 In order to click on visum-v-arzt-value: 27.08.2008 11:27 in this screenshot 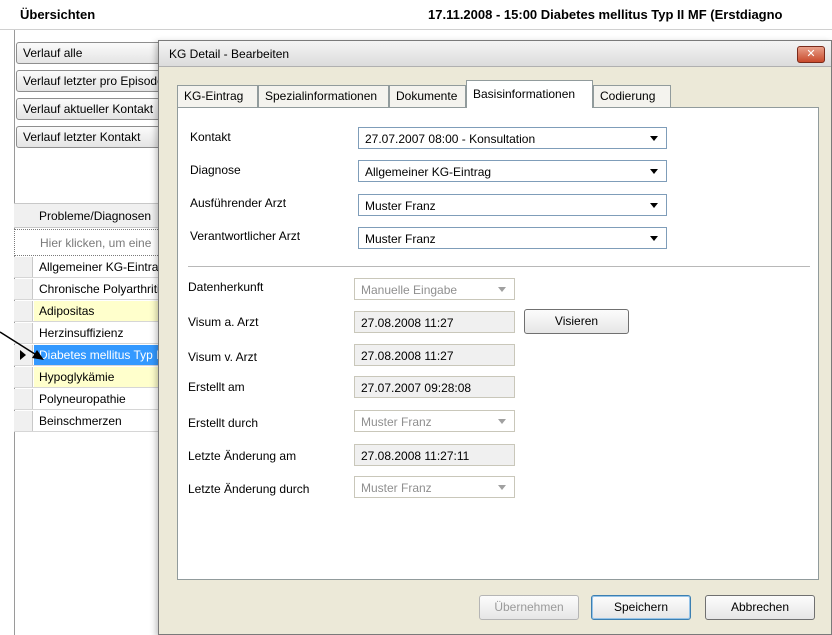, I will do `click(407, 356)`.